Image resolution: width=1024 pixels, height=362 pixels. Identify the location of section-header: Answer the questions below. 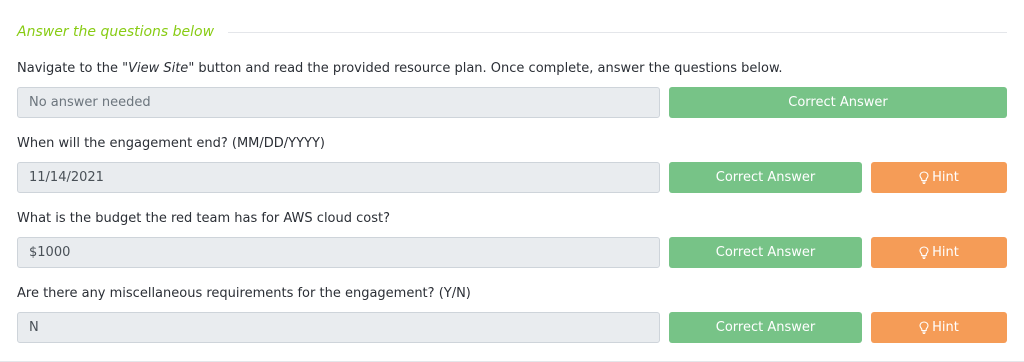
(512, 32).